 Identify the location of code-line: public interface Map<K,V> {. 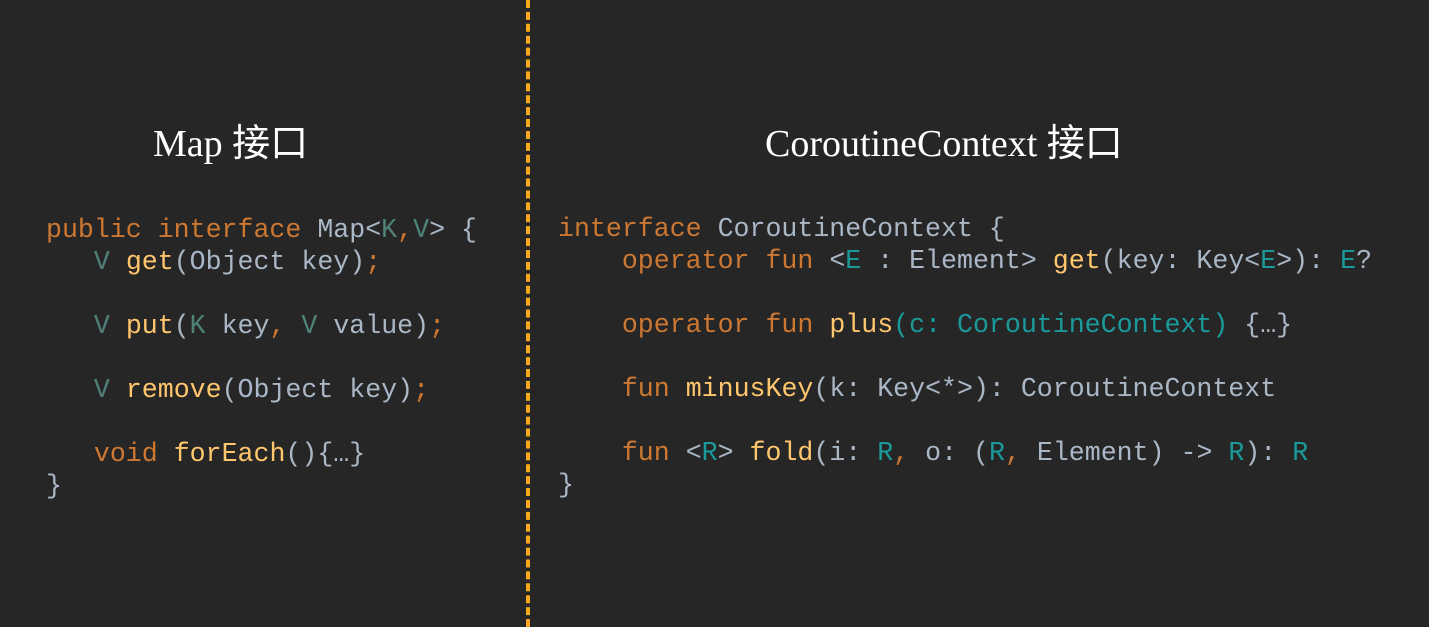
(261, 230).